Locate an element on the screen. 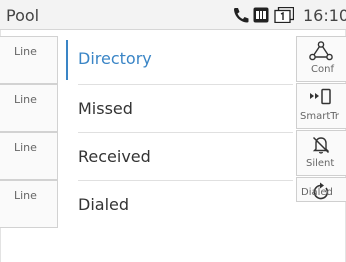 The image size is (346, 262). menu-item-label: Received is located at coordinates (114, 156).